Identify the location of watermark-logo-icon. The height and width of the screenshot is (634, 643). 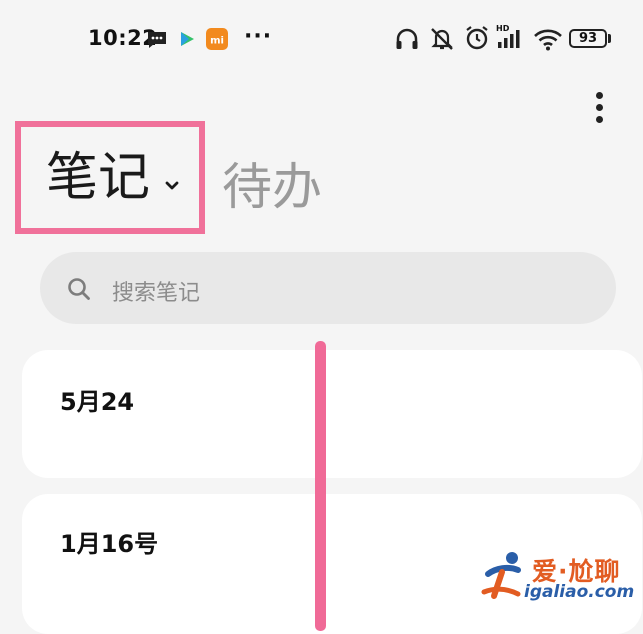
(501, 575).